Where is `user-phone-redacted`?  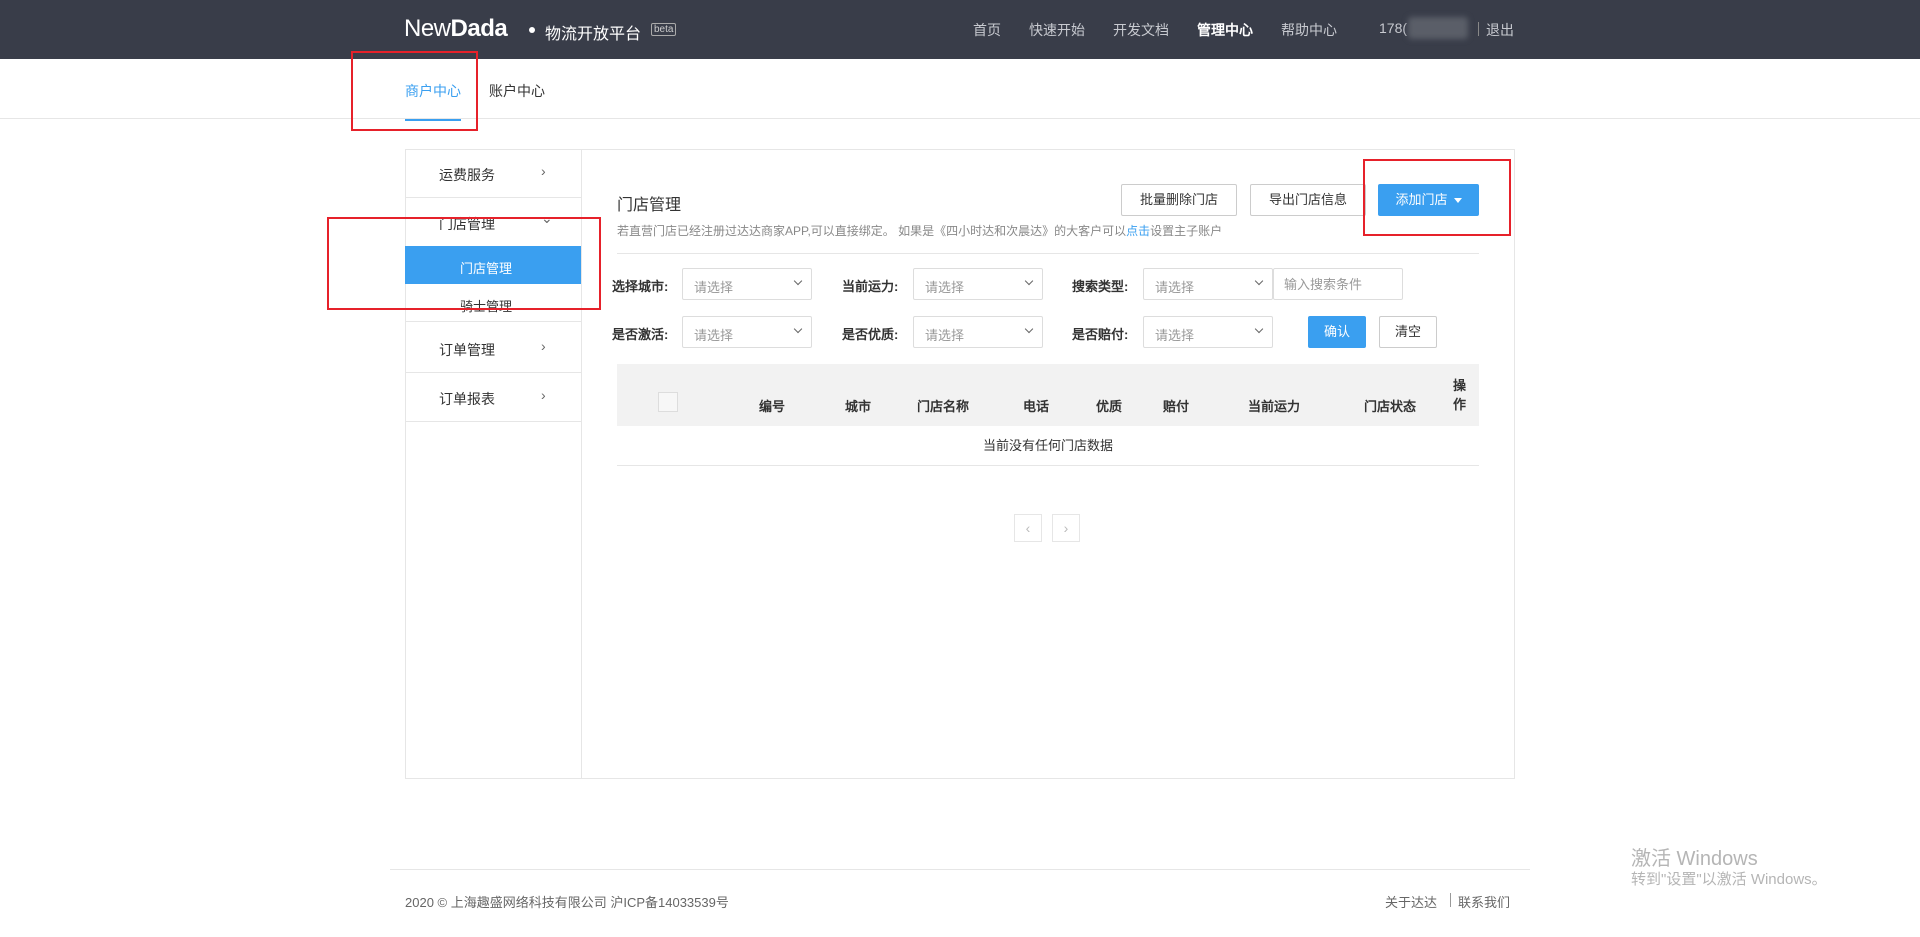 user-phone-redacted is located at coordinates (1438, 28).